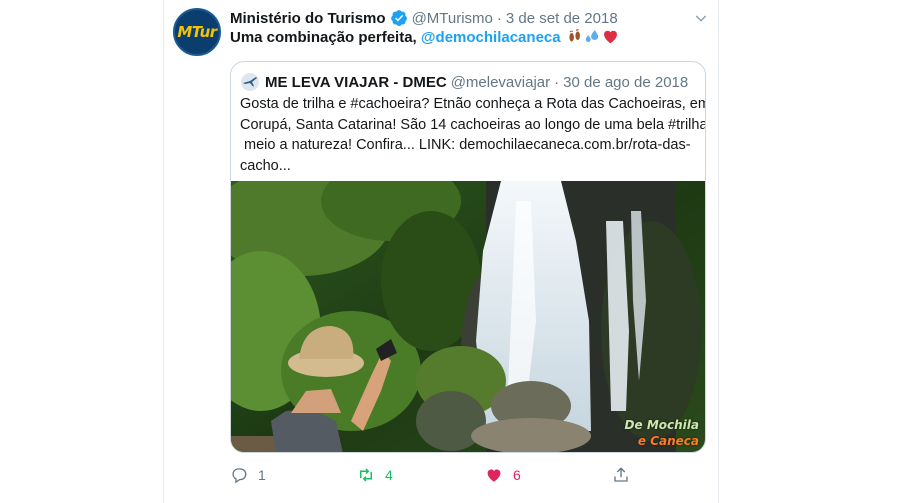  What do you see at coordinates (500, 82) in the screenshot?
I see `quoted-author-handle: @melevaviajar` at bounding box center [500, 82].